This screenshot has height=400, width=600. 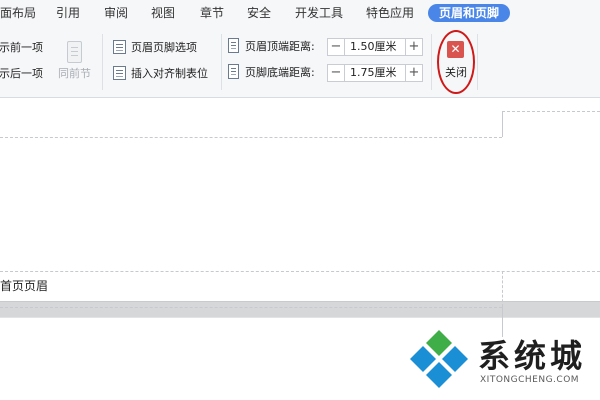 I want to click on first-page-header-label: 首页页眉, so click(x=24, y=286).